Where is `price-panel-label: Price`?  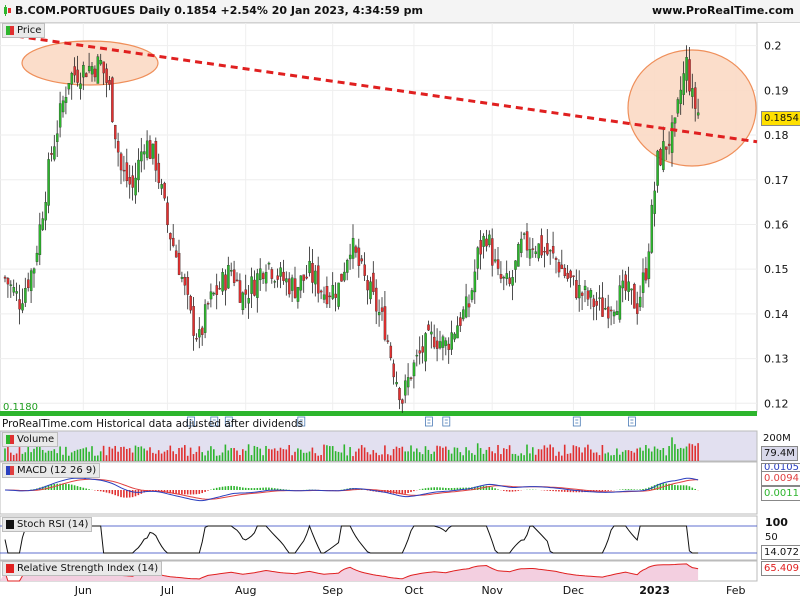
price-panel-label: Price is located at coordinates (24, 30).